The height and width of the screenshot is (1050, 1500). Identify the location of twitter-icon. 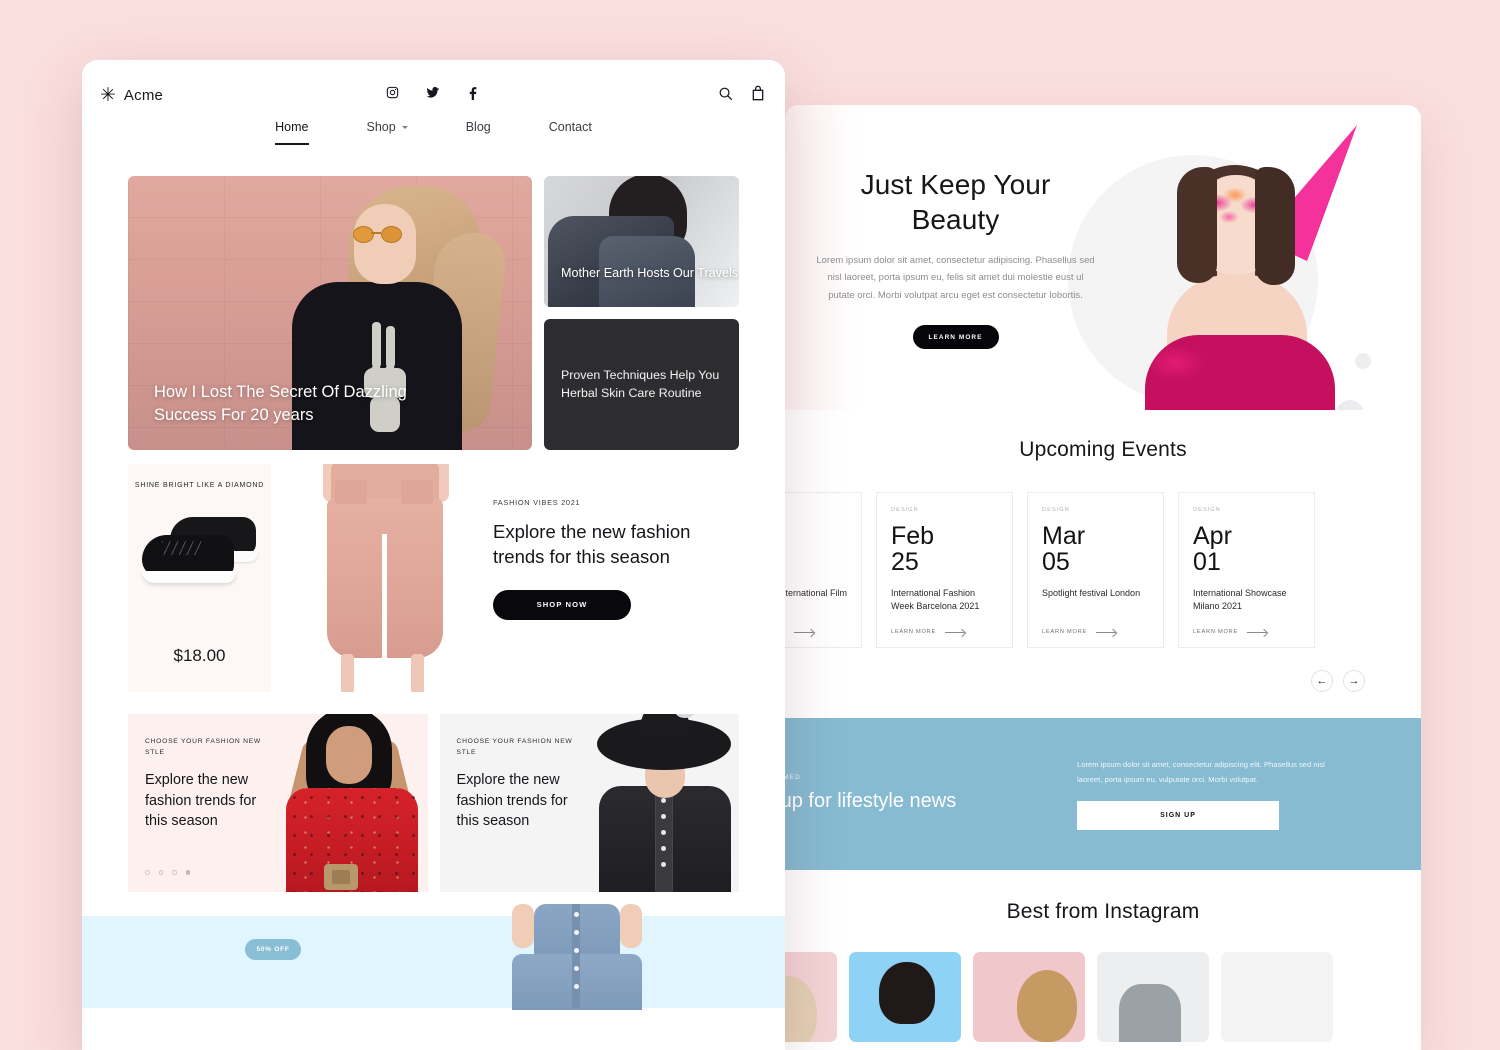
(432, 92).